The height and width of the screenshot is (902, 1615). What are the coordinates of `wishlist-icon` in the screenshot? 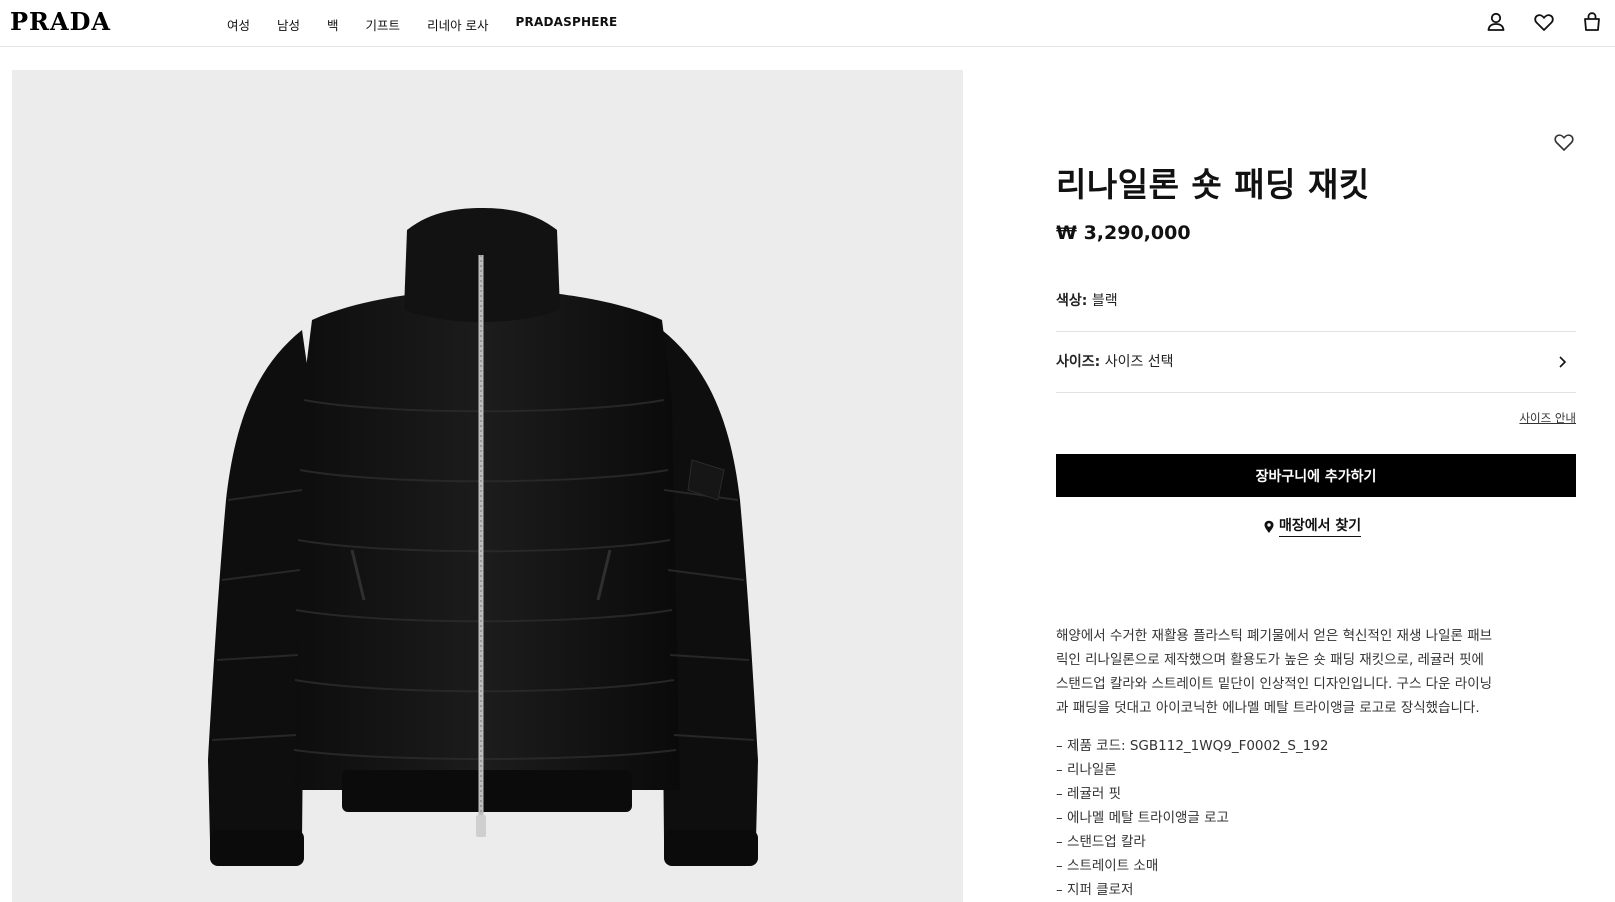 It's located at (1544, 22).